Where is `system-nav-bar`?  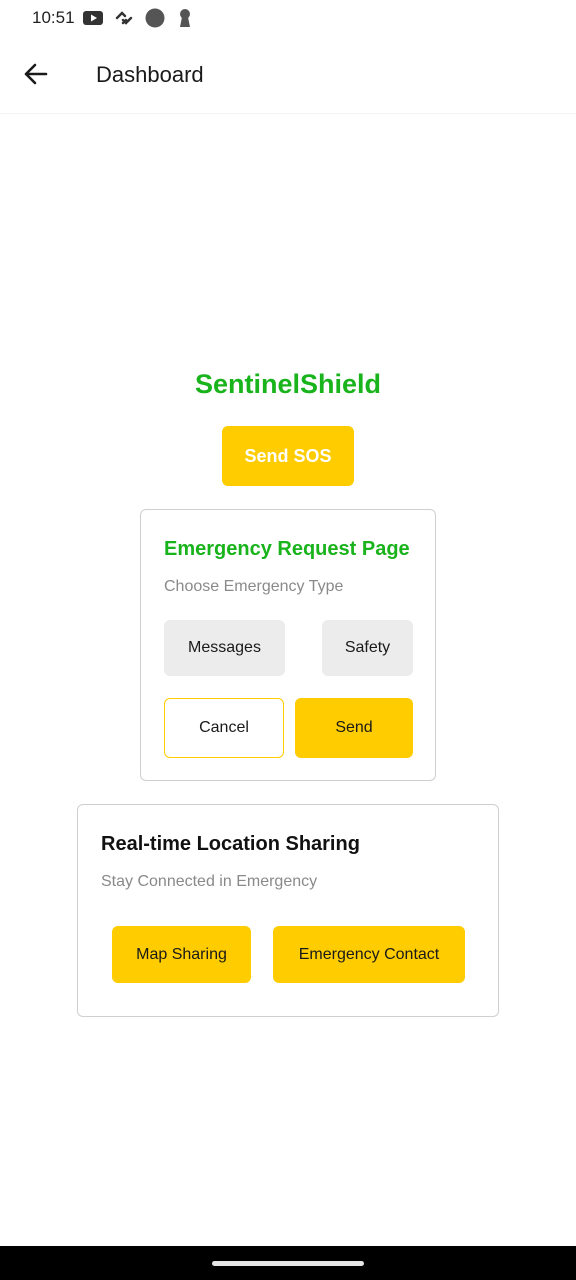 system-nav-bar is located at coordinates (288, 1263).